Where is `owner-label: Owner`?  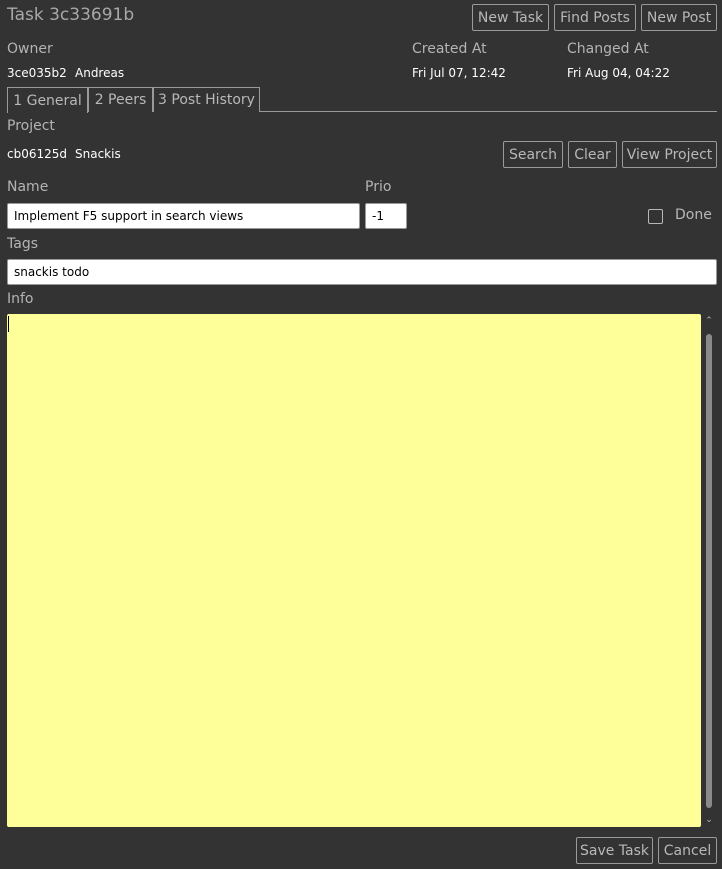
owner-label: Owner is located at coordinates (30, 49).